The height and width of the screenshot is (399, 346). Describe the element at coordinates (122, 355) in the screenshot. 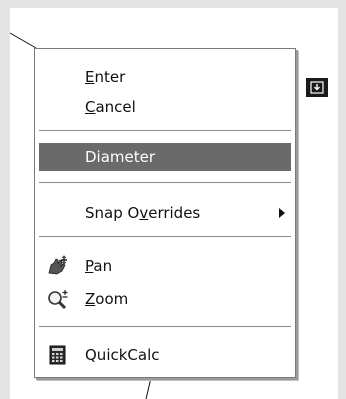

I see `menu-item-label: QuickCalc` at that location.